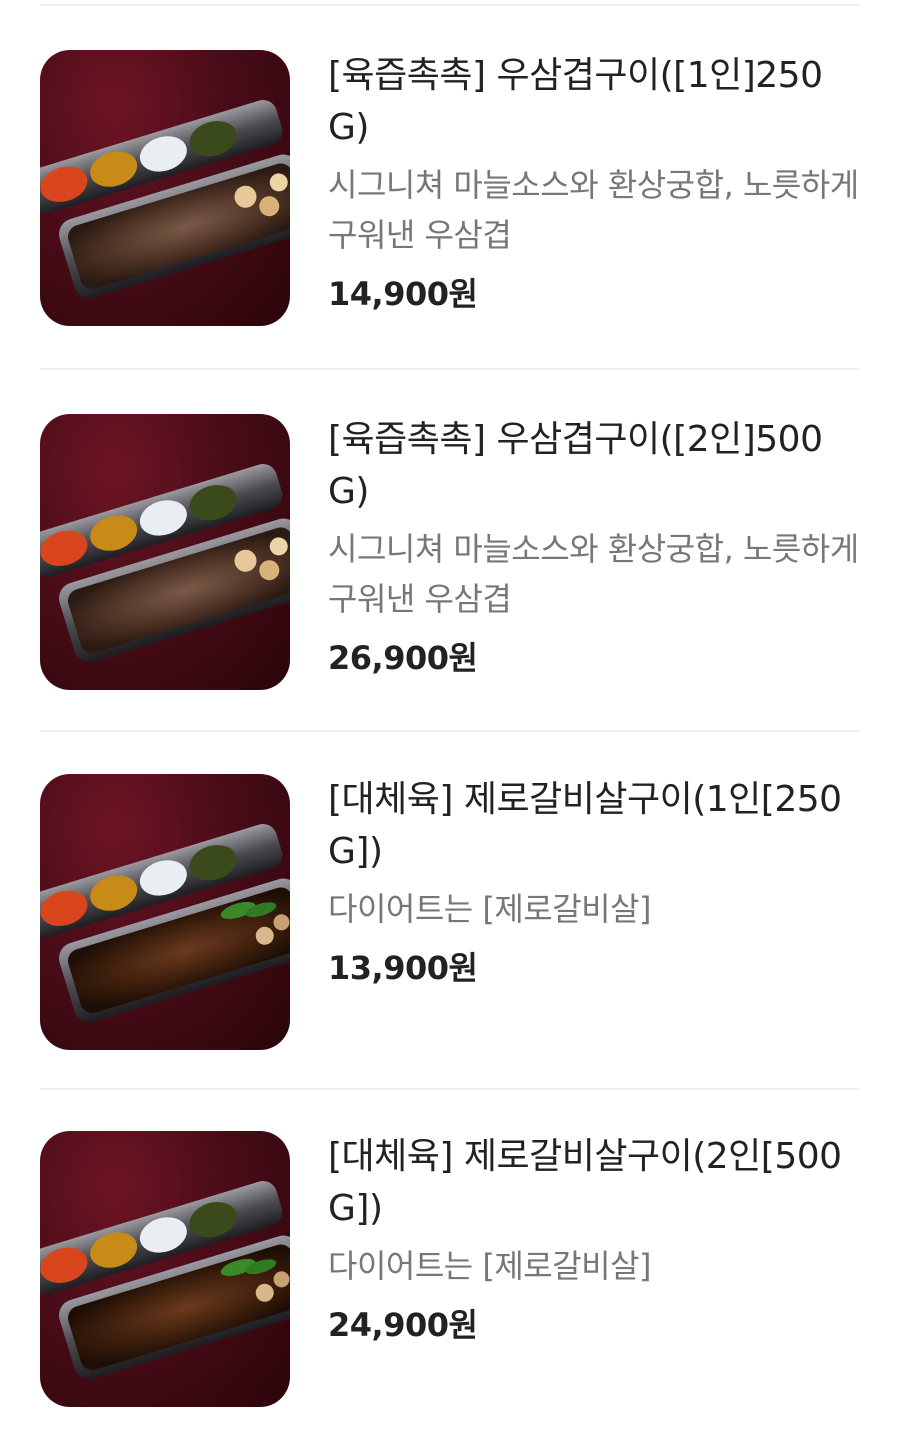  Describe the element at coordinates (585, 1182) in the screenshot. I see `menu-item-name: [대체육] 제로갈비살구이(2인[500G])` at that location.